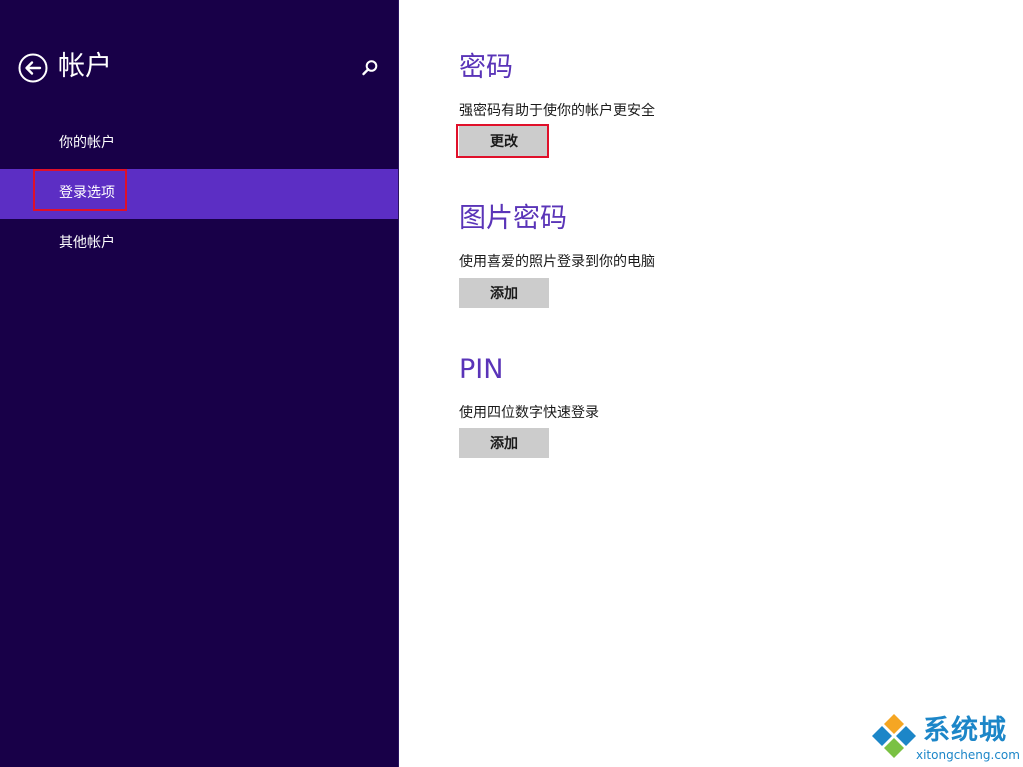  I want to click on site-logo-icon, so click(894, 736).